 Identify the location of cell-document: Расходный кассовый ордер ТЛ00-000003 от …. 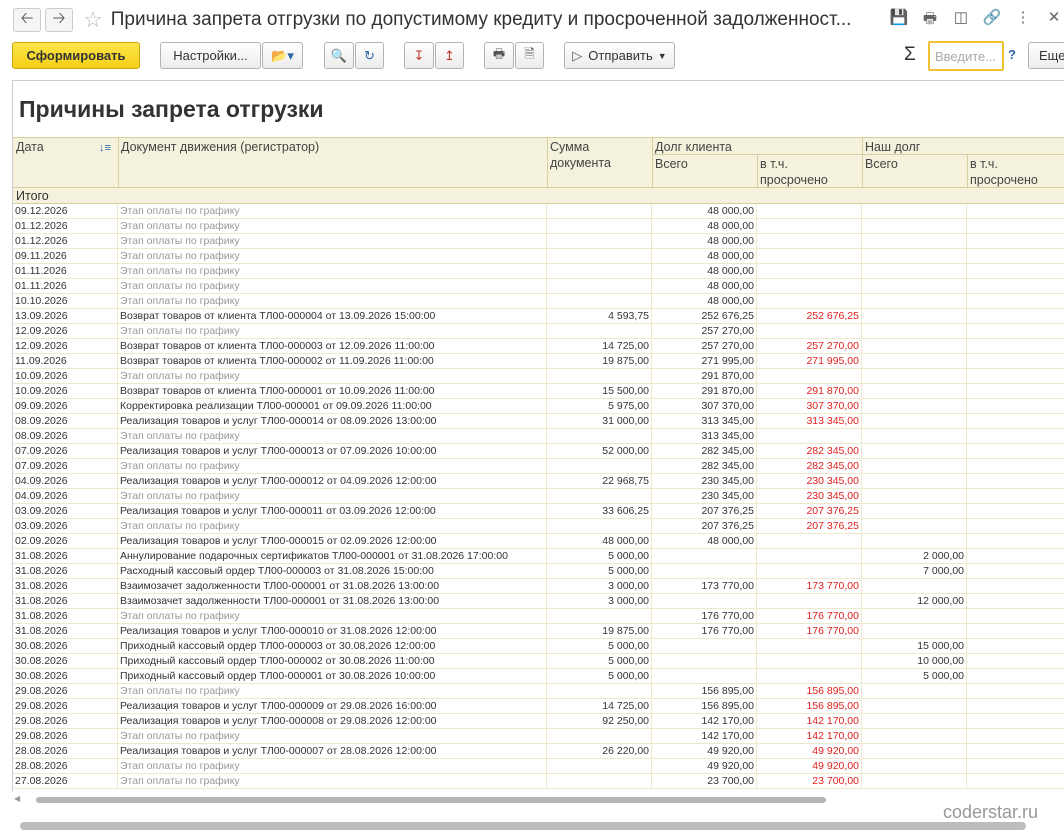
(332, 571).